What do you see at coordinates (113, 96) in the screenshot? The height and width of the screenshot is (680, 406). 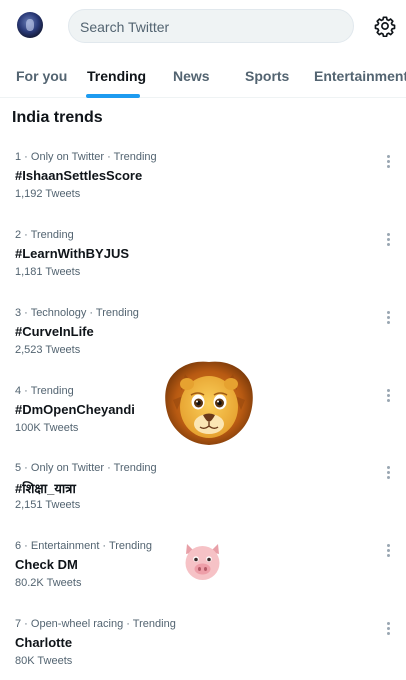 I see `active-tab-indicator` at bounding box center [113, 96].